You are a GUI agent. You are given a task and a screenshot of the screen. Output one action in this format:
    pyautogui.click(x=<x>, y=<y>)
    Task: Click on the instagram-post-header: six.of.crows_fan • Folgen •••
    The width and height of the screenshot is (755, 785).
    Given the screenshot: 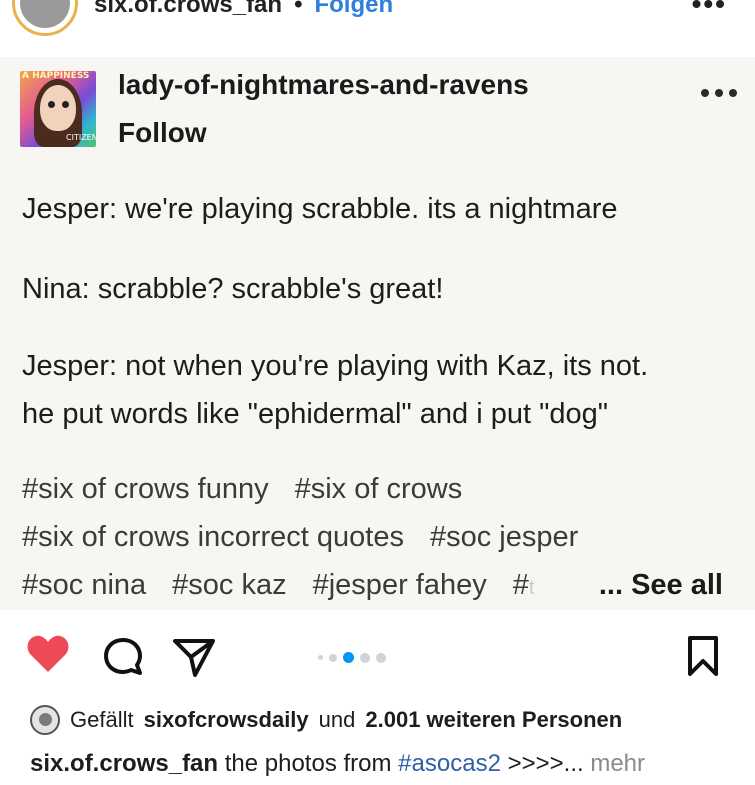 What is the action you would take?
    pyautogui.click(x=377, y=29)
    